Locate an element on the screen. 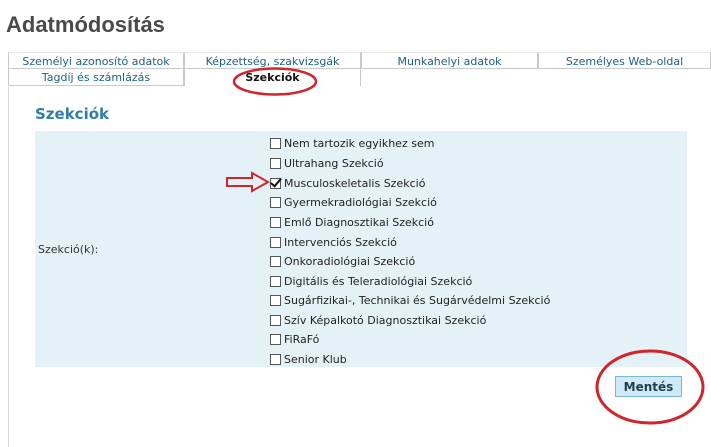 The image size is (711, 447). section-option: Emlő Diagnosztikai Szekció is located at coordinates (352, 222).